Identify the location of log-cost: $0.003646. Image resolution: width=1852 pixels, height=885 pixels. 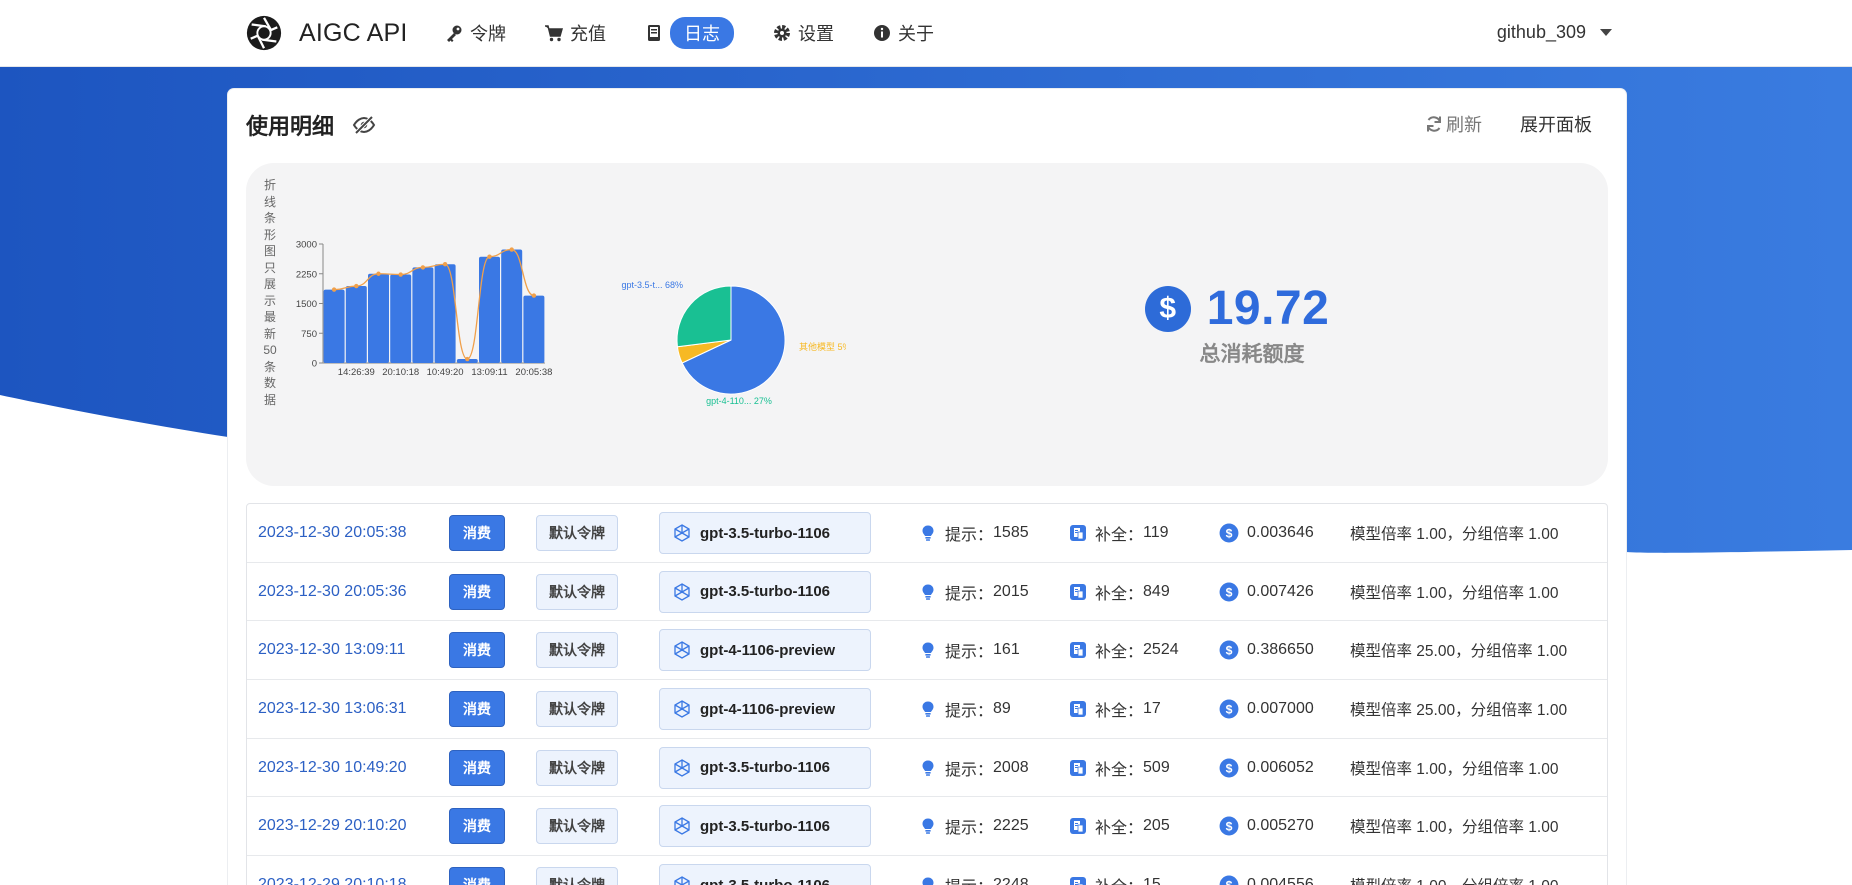
(1266, 533).